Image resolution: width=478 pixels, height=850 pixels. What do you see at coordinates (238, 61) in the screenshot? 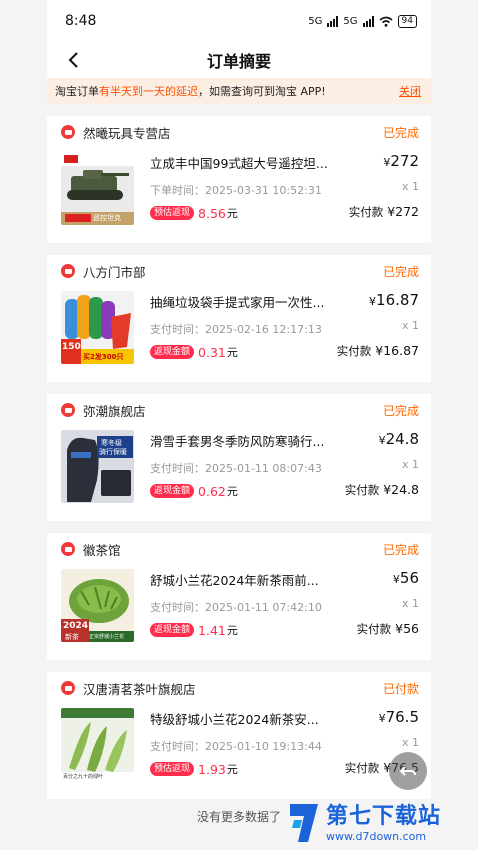
I see `page-title: 订单摘要` at bounding box center [238, 61].